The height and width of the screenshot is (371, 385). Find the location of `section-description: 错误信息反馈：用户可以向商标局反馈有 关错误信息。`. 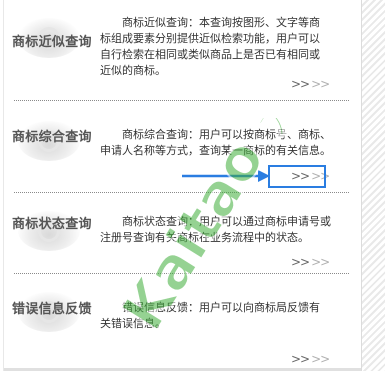

section-description: 错误信息反馈：用户可以向商标局反馈有 关错误信息。 is located at coordinates (210, 315).